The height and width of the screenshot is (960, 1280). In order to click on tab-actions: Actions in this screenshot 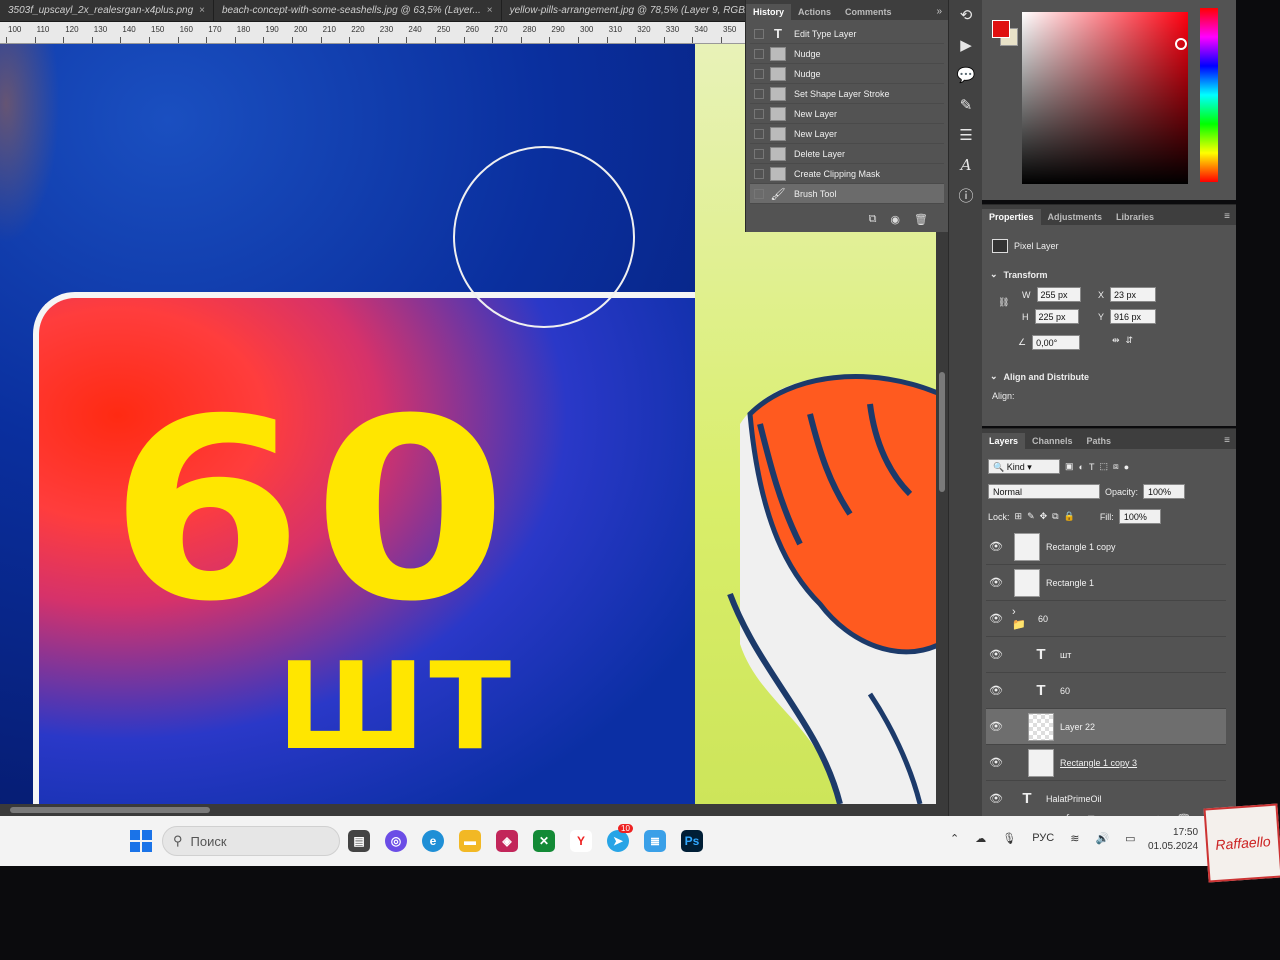, I will do `click(814, 12)`.